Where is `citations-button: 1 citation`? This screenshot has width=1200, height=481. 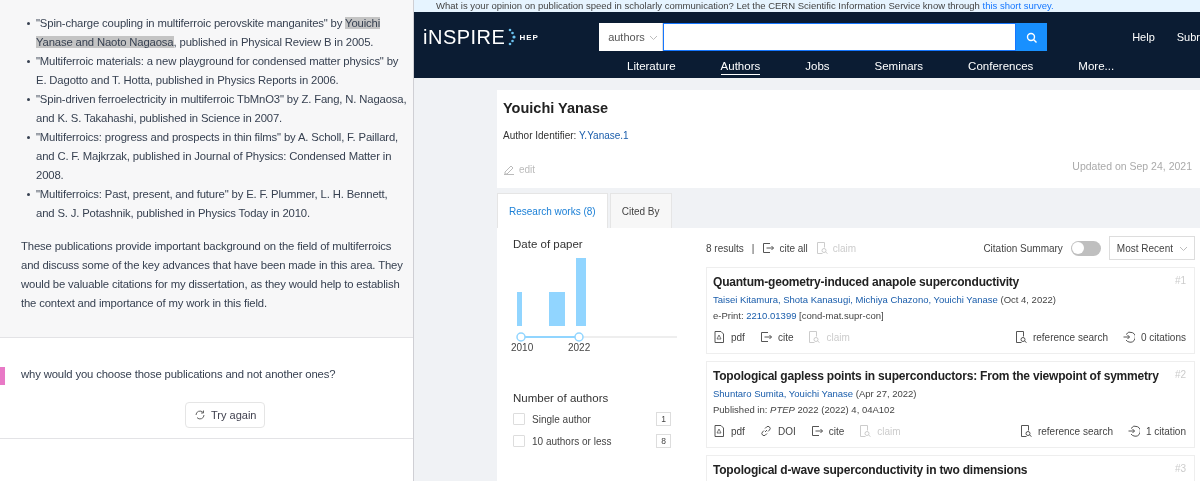
citations-button: 1 citation is located at coordinates (1156, 431).